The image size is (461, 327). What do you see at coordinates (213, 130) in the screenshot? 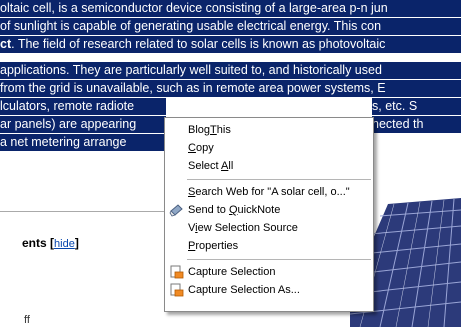
I see `accelerator-key: T` at bounding box center [213, 130].